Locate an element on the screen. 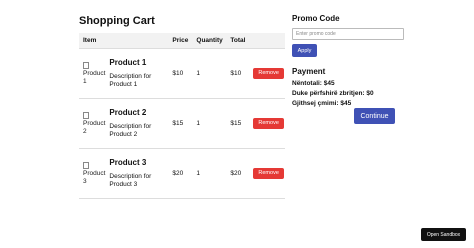 This screenshot has height=248, width=474. product-description: Description for Product 3 is located at coordinates (130, 180).